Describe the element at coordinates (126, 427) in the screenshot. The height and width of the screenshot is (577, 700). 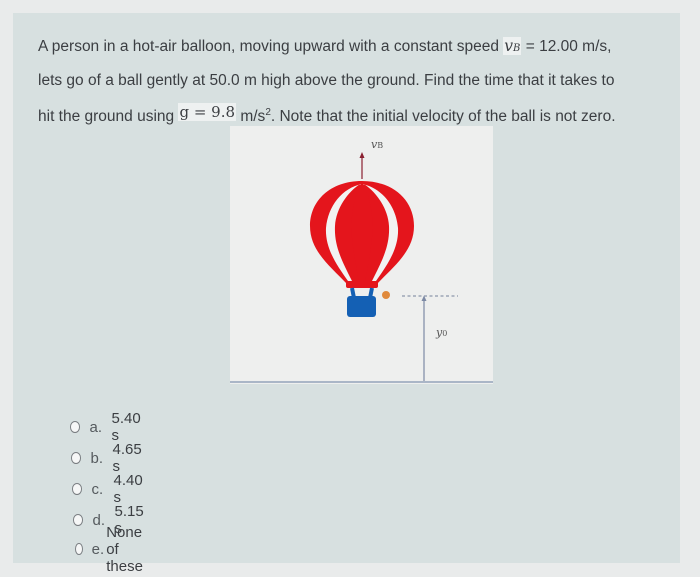
I see `option-text: 5.40 s` at that location.